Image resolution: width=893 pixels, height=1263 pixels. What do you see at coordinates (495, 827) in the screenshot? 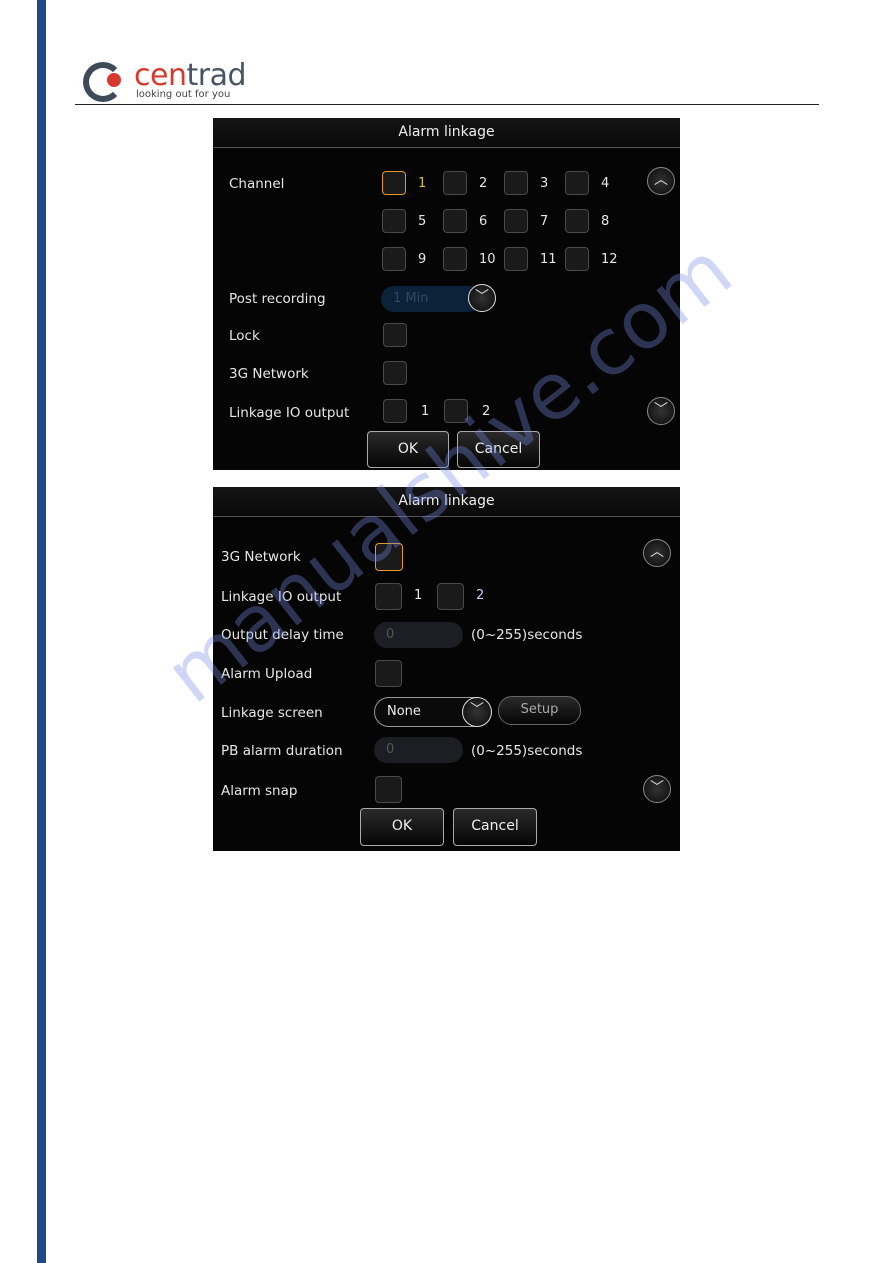
I see `cancel-button: Cancel` at bounding box center [495, 827].